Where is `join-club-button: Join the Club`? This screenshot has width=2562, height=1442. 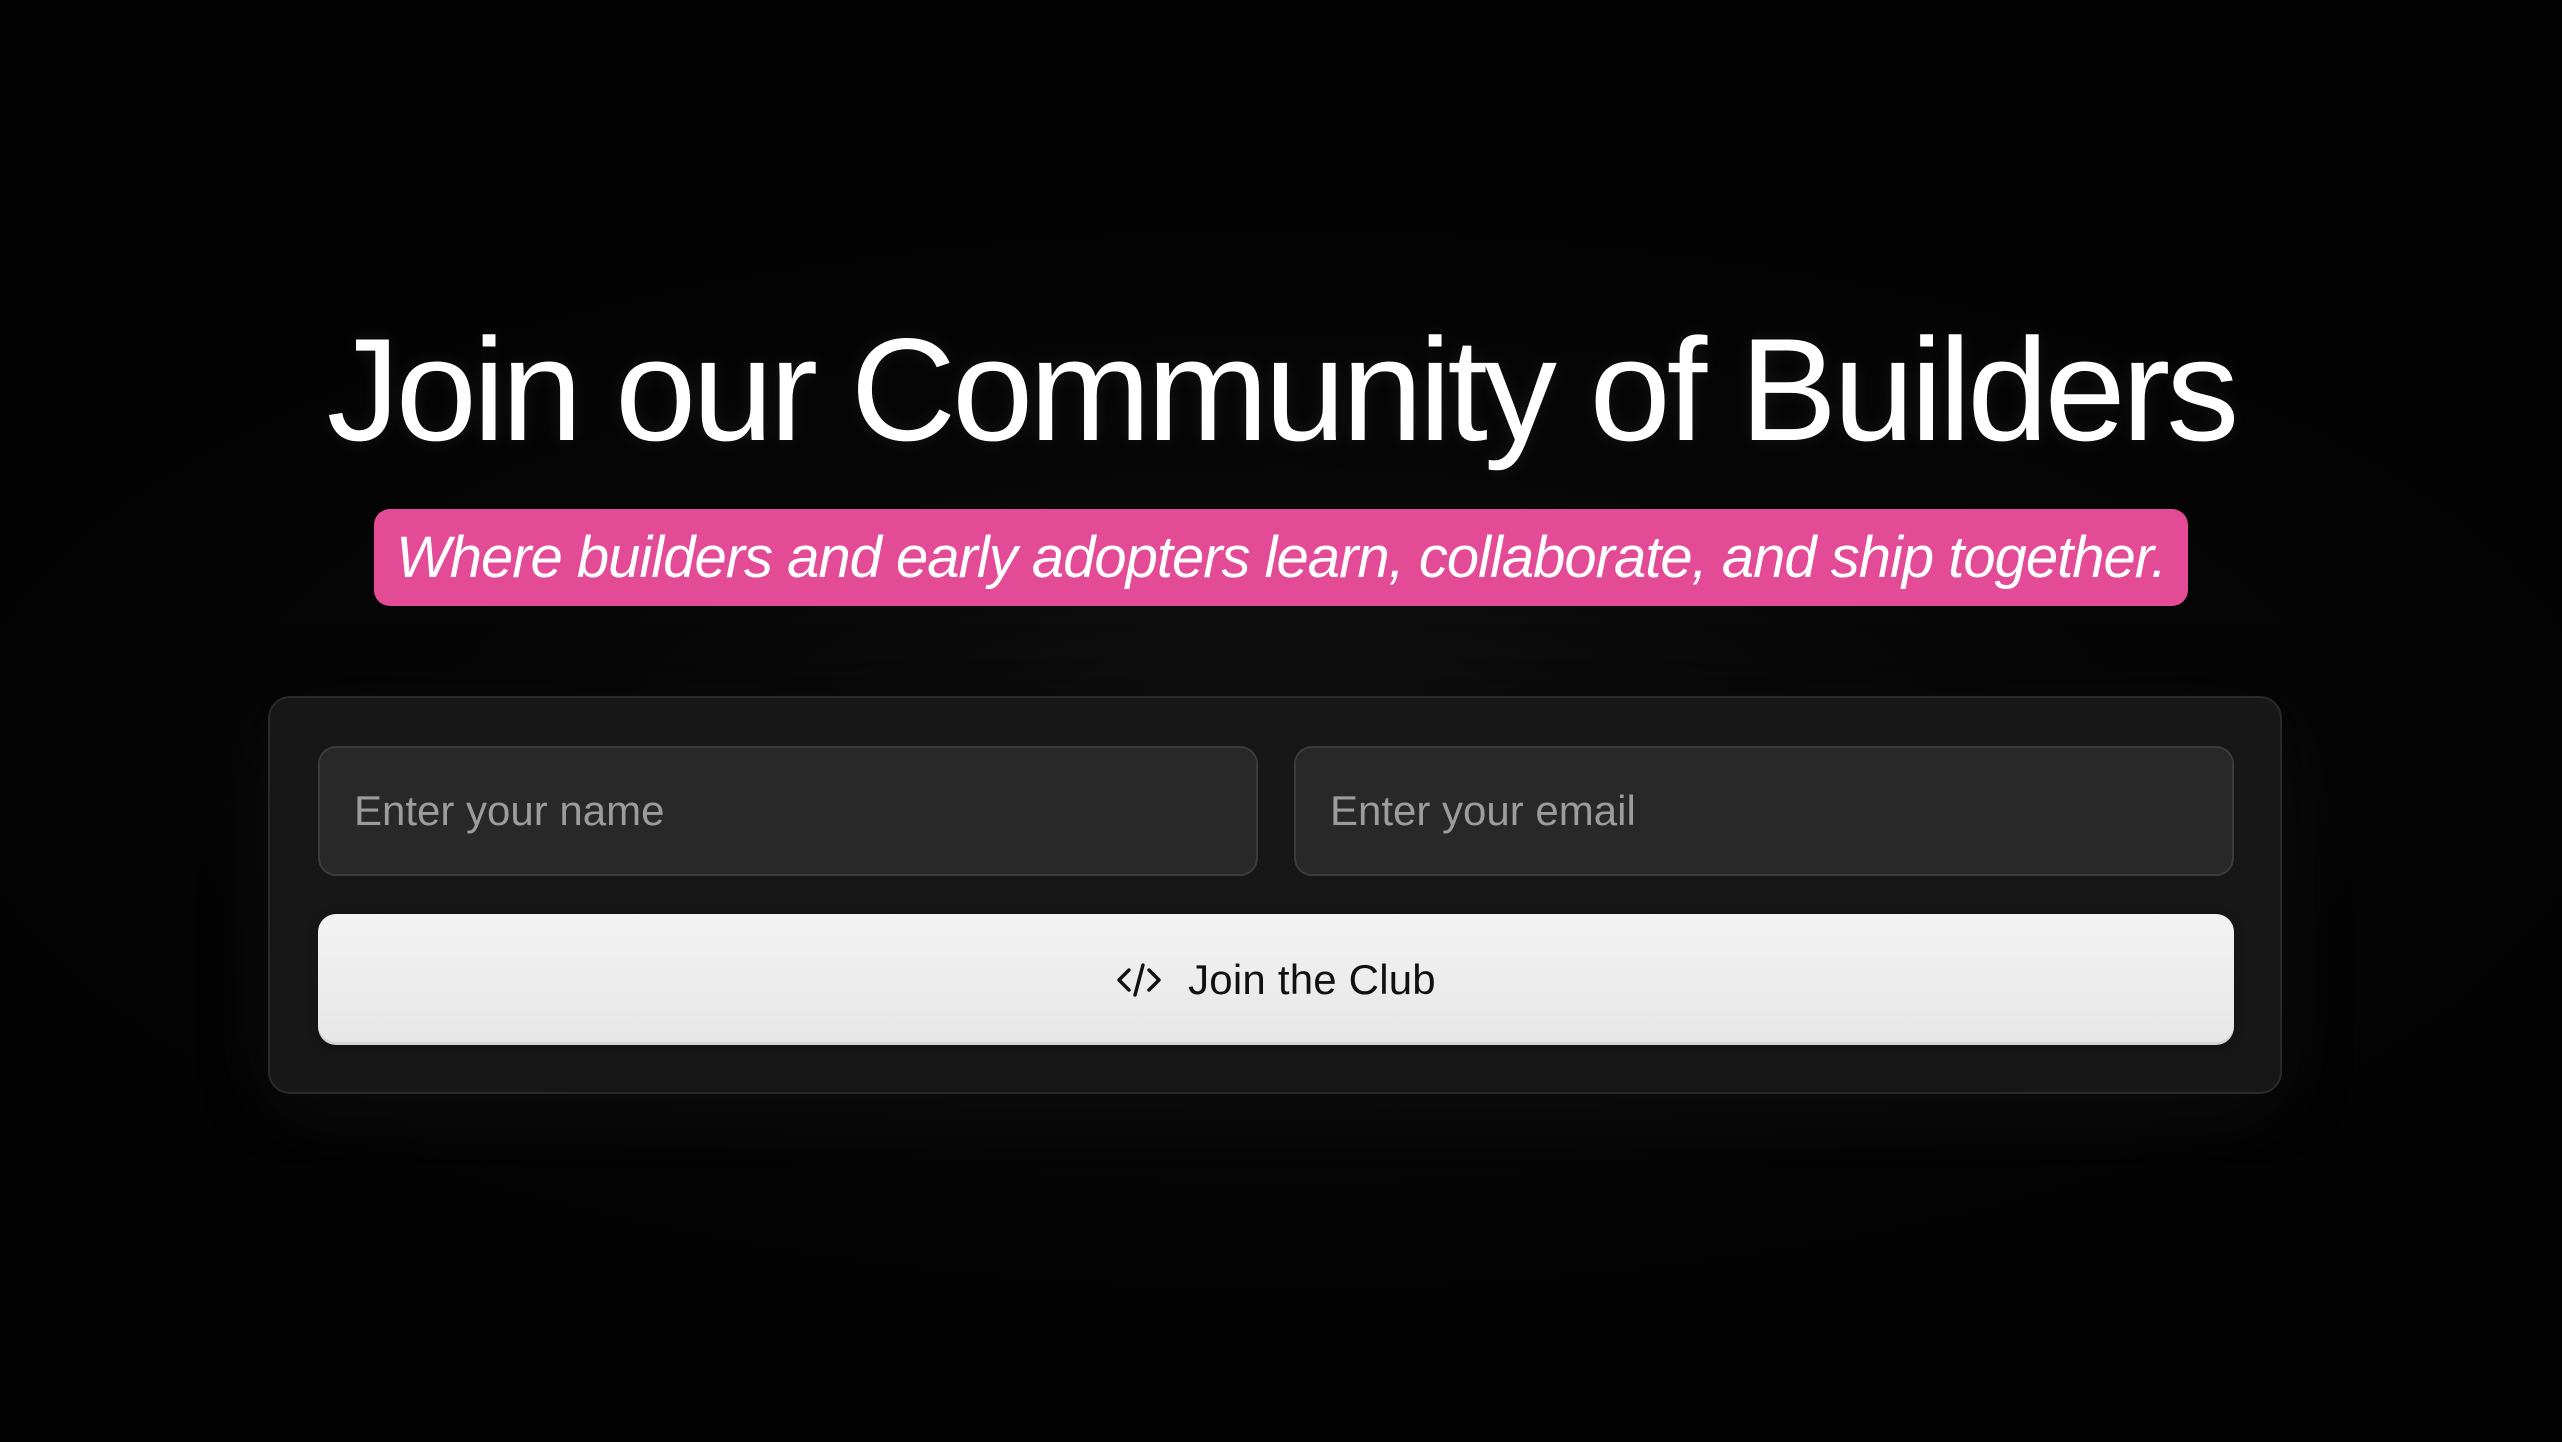
join-club-button: Join the Club is located at coordinates (1276, 979).